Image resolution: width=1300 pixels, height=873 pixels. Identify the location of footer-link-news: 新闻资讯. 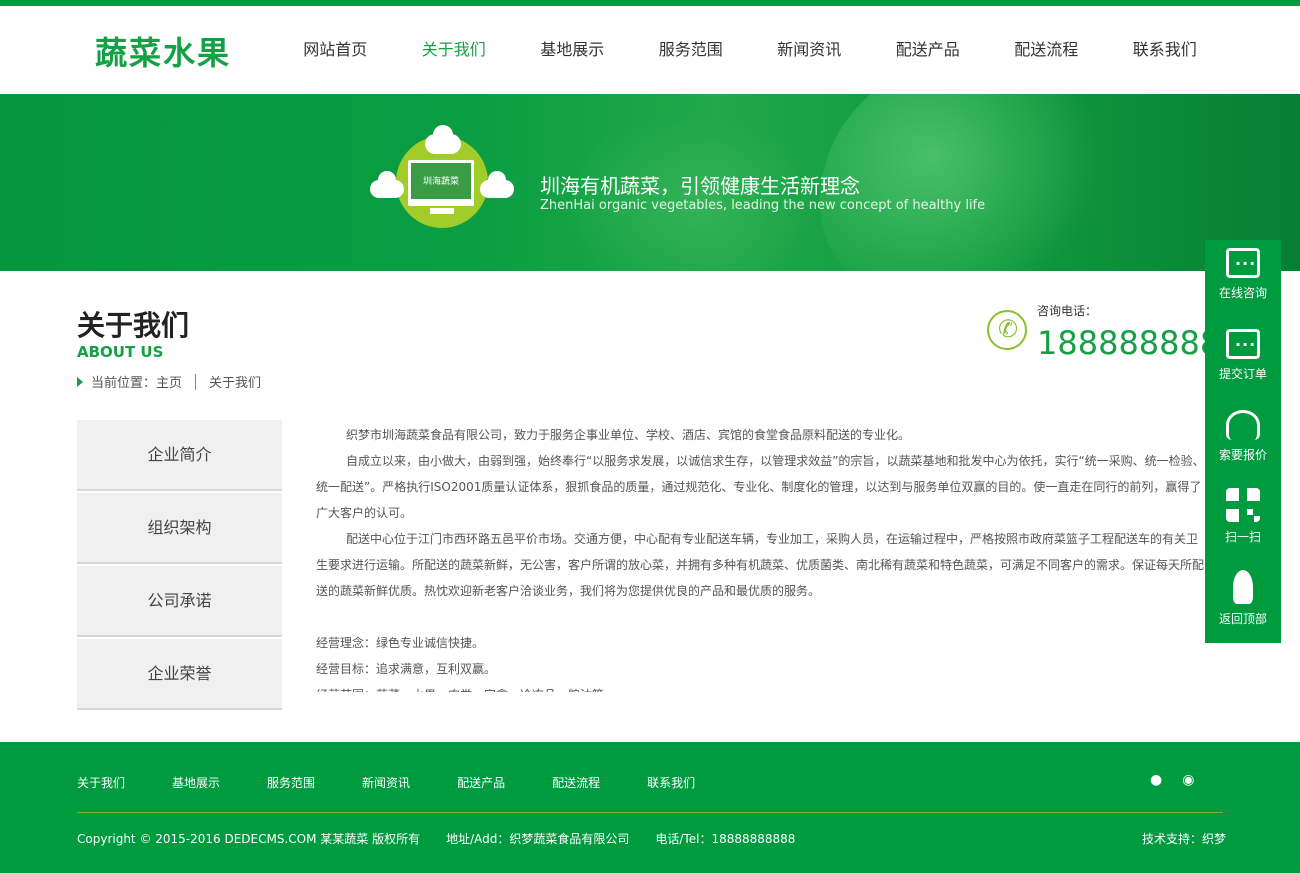
(386, 782).